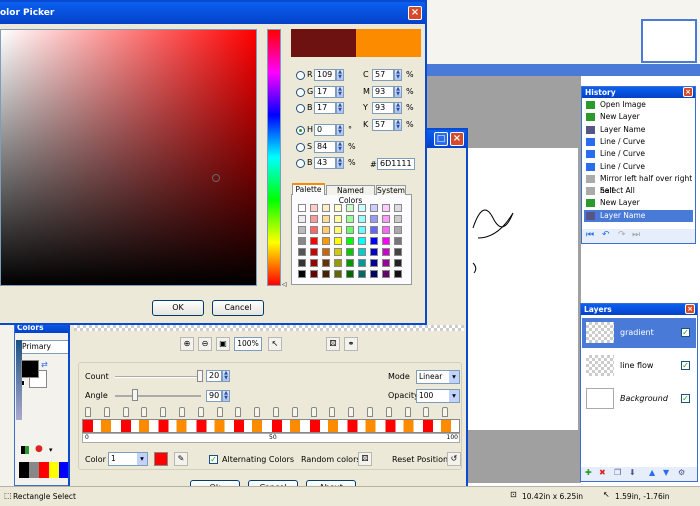 This screenshot has width=700, height=506. I want to click on history-item: Select All, so click(638, 191).